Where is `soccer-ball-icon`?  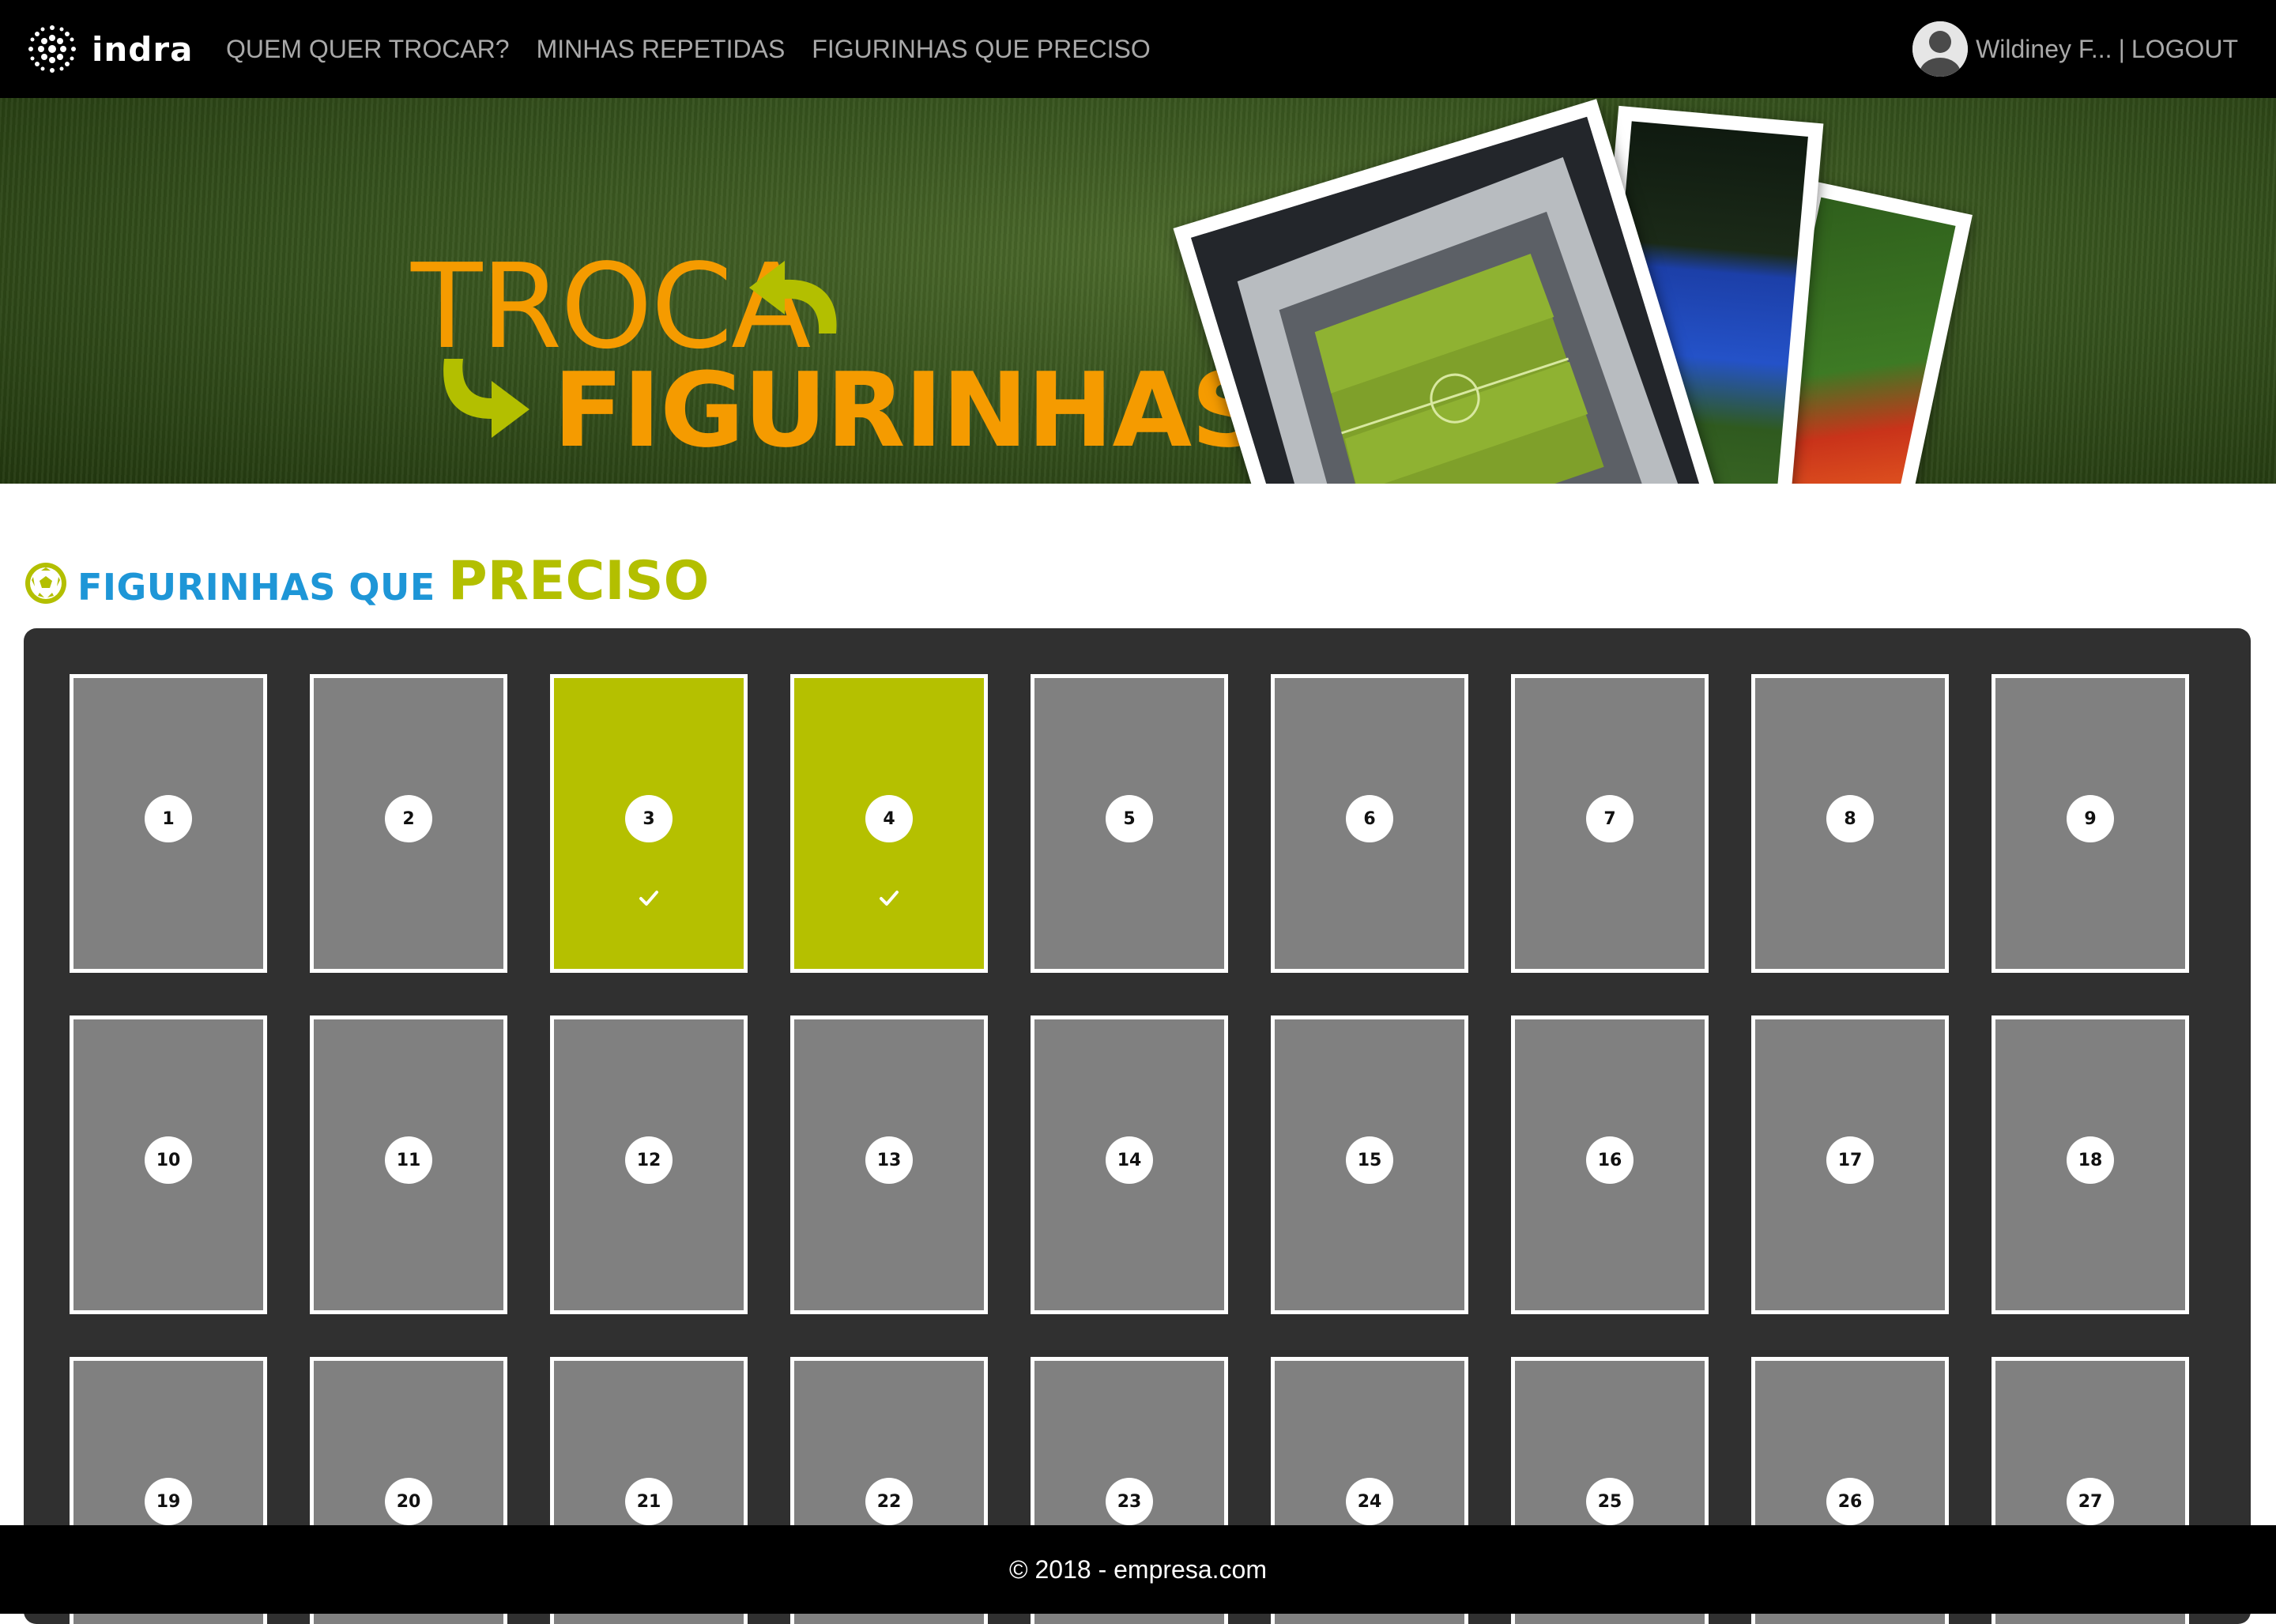 soccer-ball-icon is located at coordinates (45, 583).